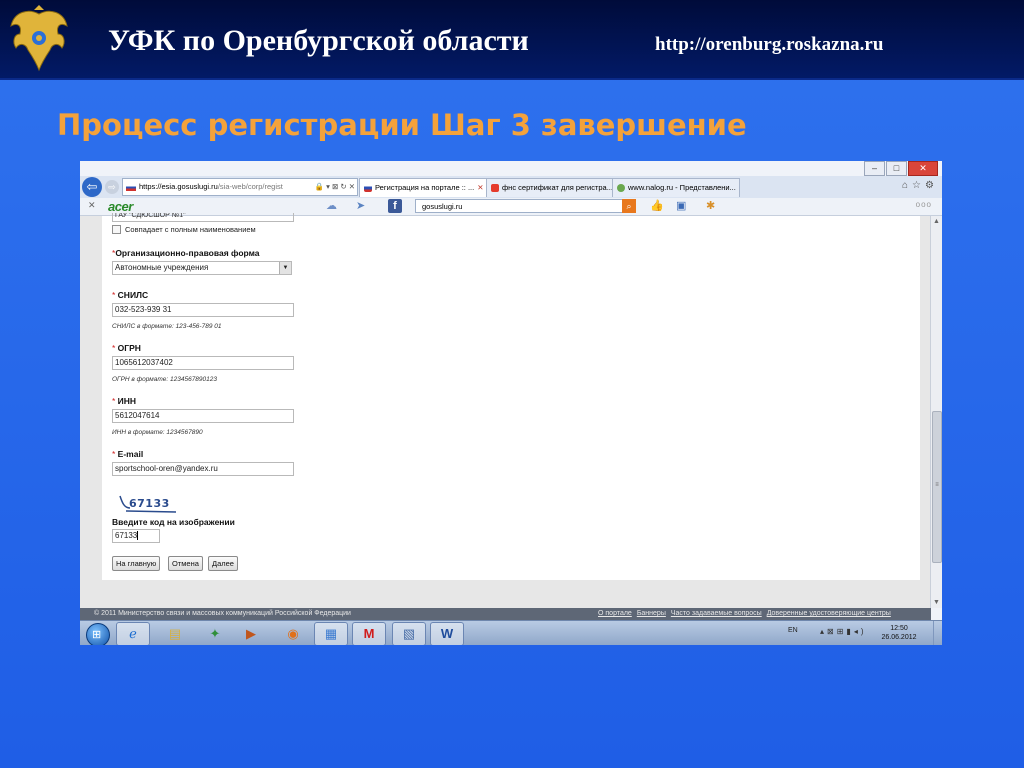 The height and width of the screenshot is (768, 1024). I want to click on grip-icon: ≡, so click(937, 485).